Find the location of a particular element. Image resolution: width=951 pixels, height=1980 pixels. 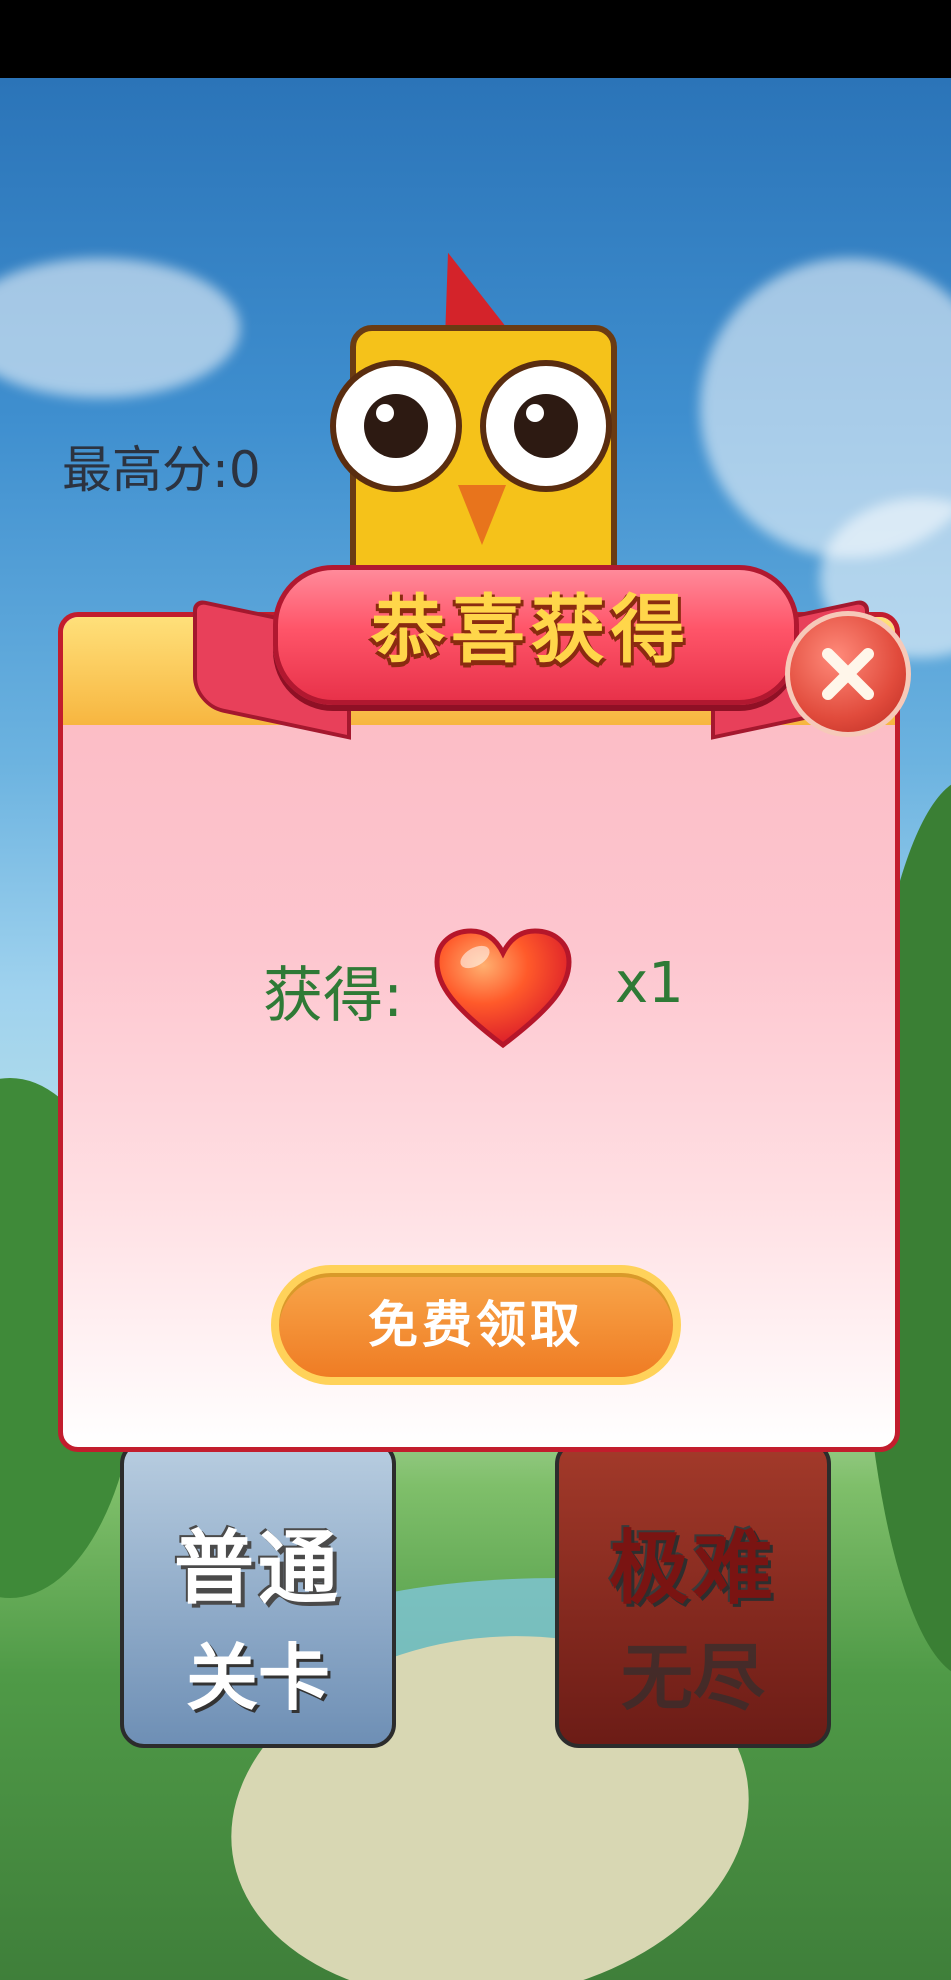

mode-normal-card: 普通 关卡 is located at coordinates (258, 1594).